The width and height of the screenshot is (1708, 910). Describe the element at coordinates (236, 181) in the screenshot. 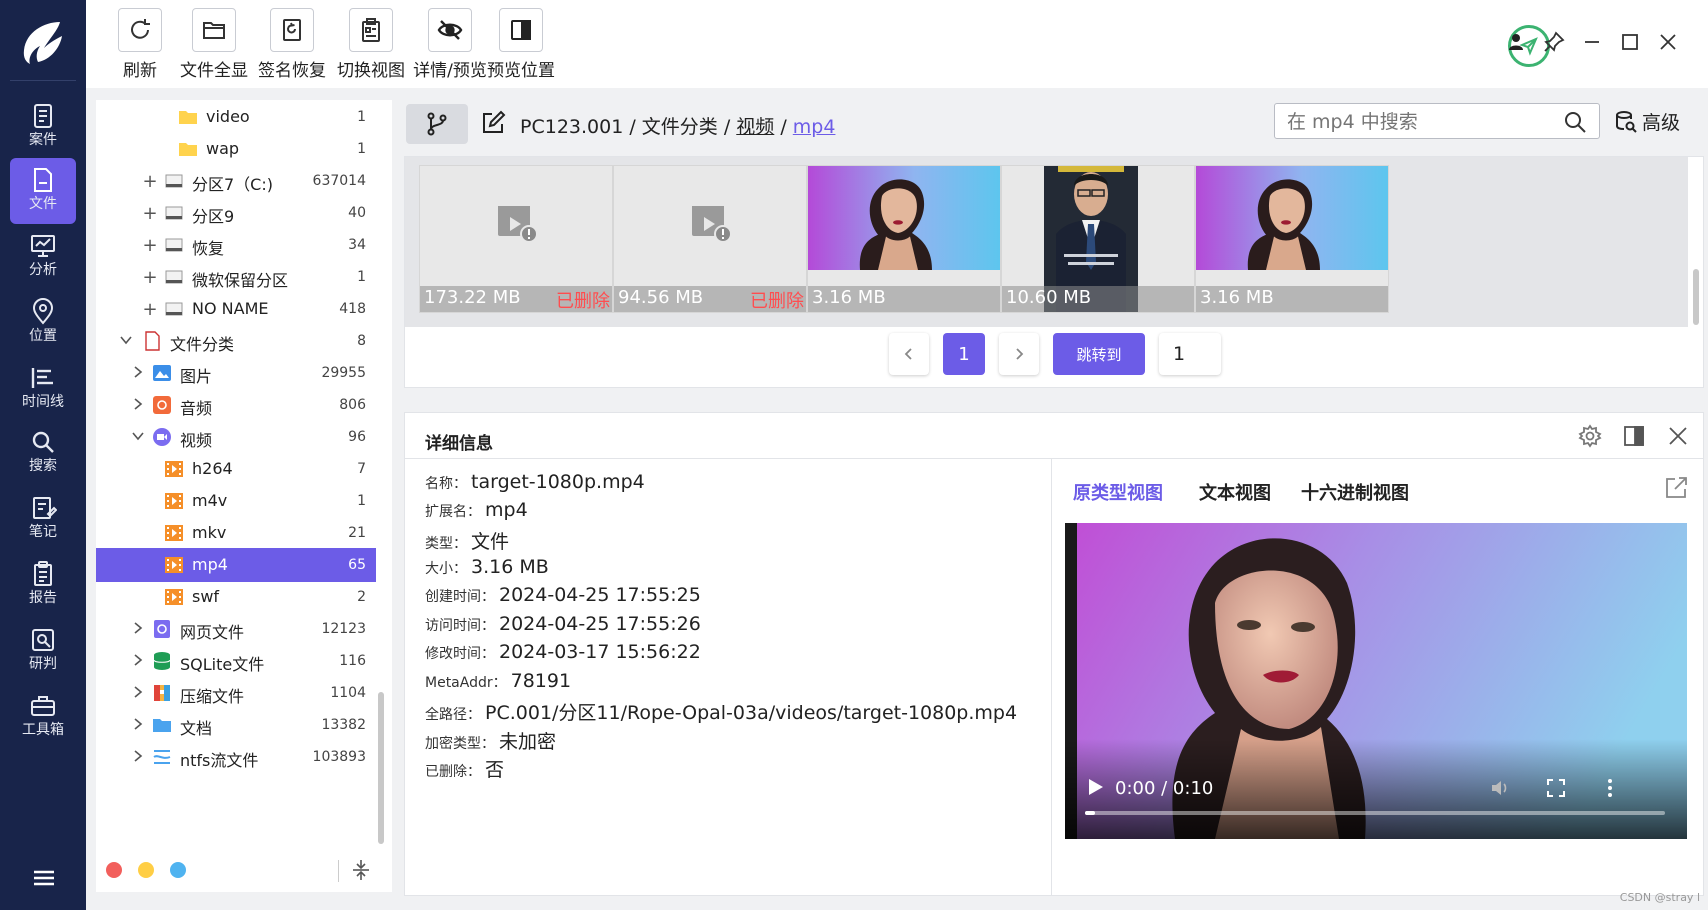

I see `tree-item-7-c: + 分区7（C:) 637014` at that location.